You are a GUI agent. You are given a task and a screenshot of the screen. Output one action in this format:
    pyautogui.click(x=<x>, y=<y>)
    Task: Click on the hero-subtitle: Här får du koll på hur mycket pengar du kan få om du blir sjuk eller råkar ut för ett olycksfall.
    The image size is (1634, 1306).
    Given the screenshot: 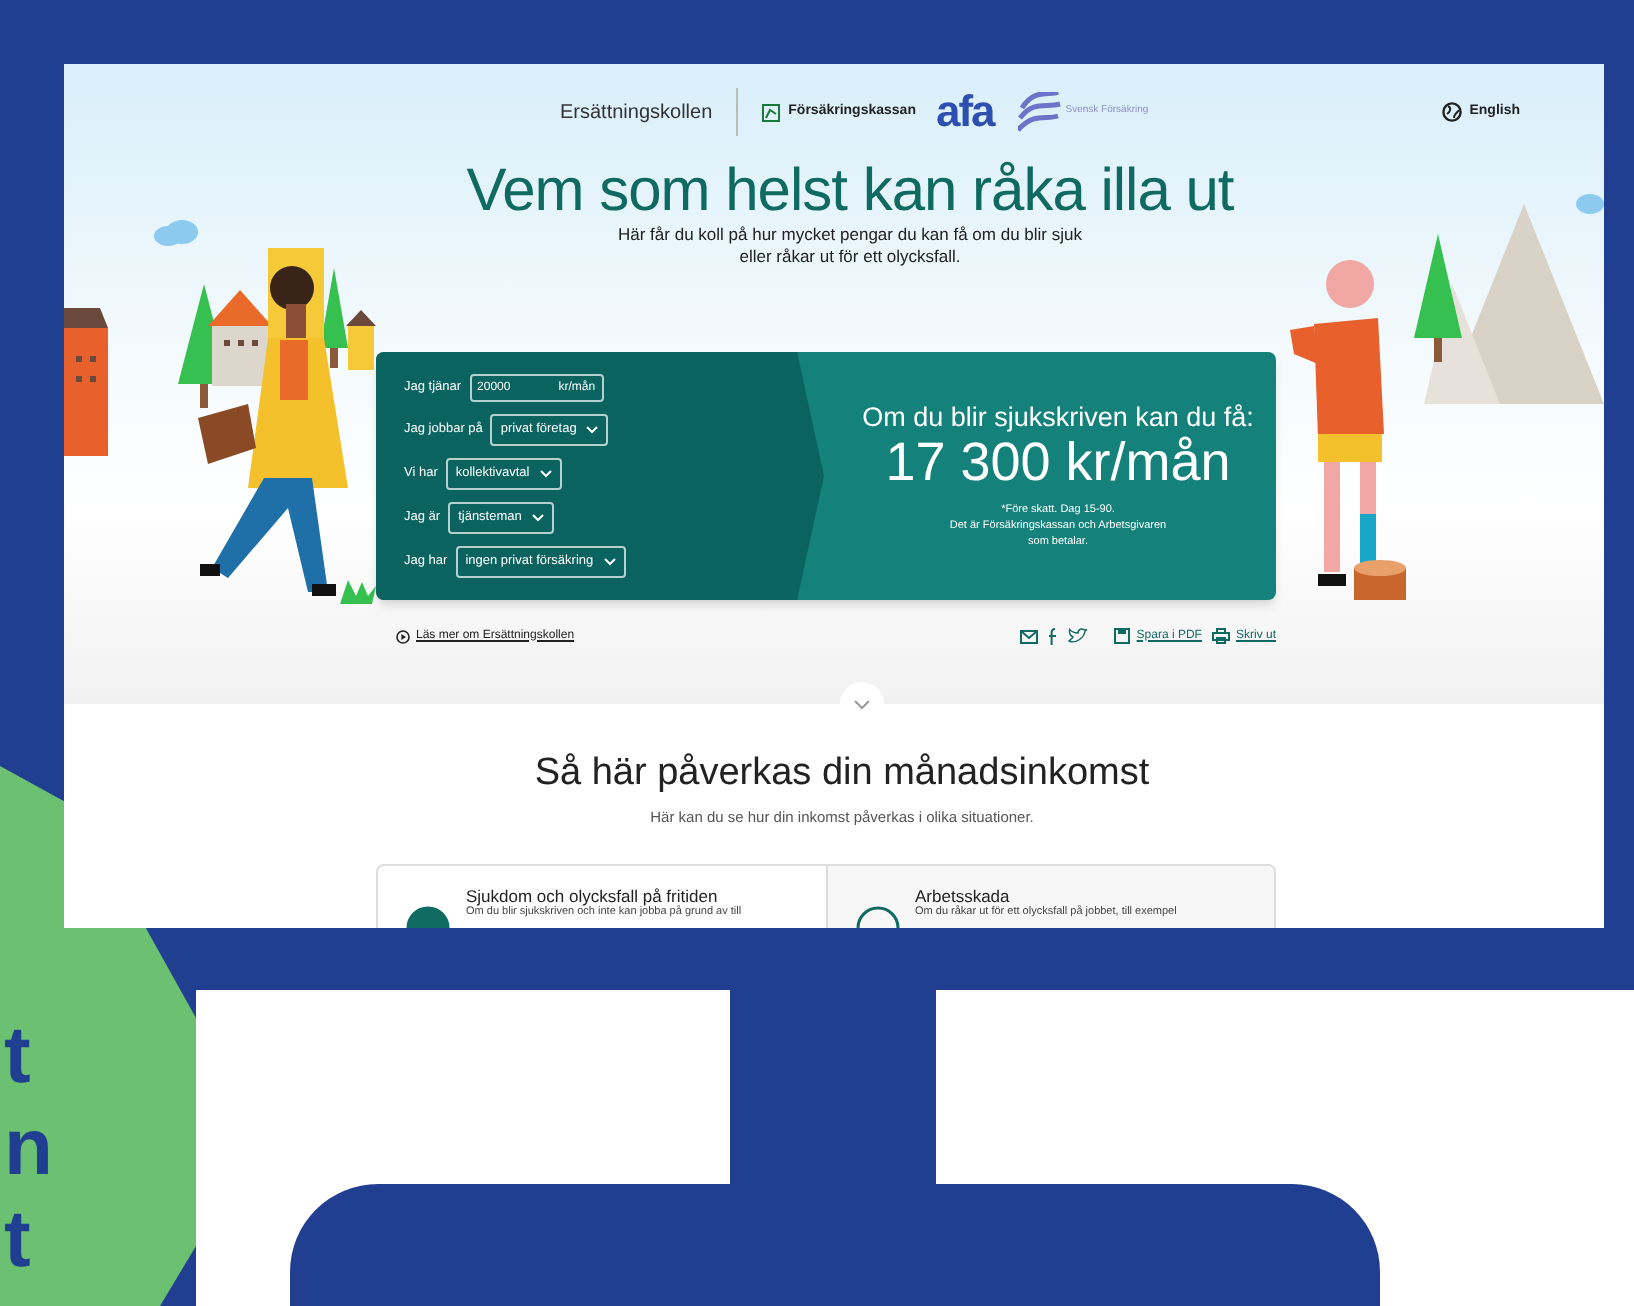 What is the action you would take?
    pyautogui.click(x=850, y=246)
    